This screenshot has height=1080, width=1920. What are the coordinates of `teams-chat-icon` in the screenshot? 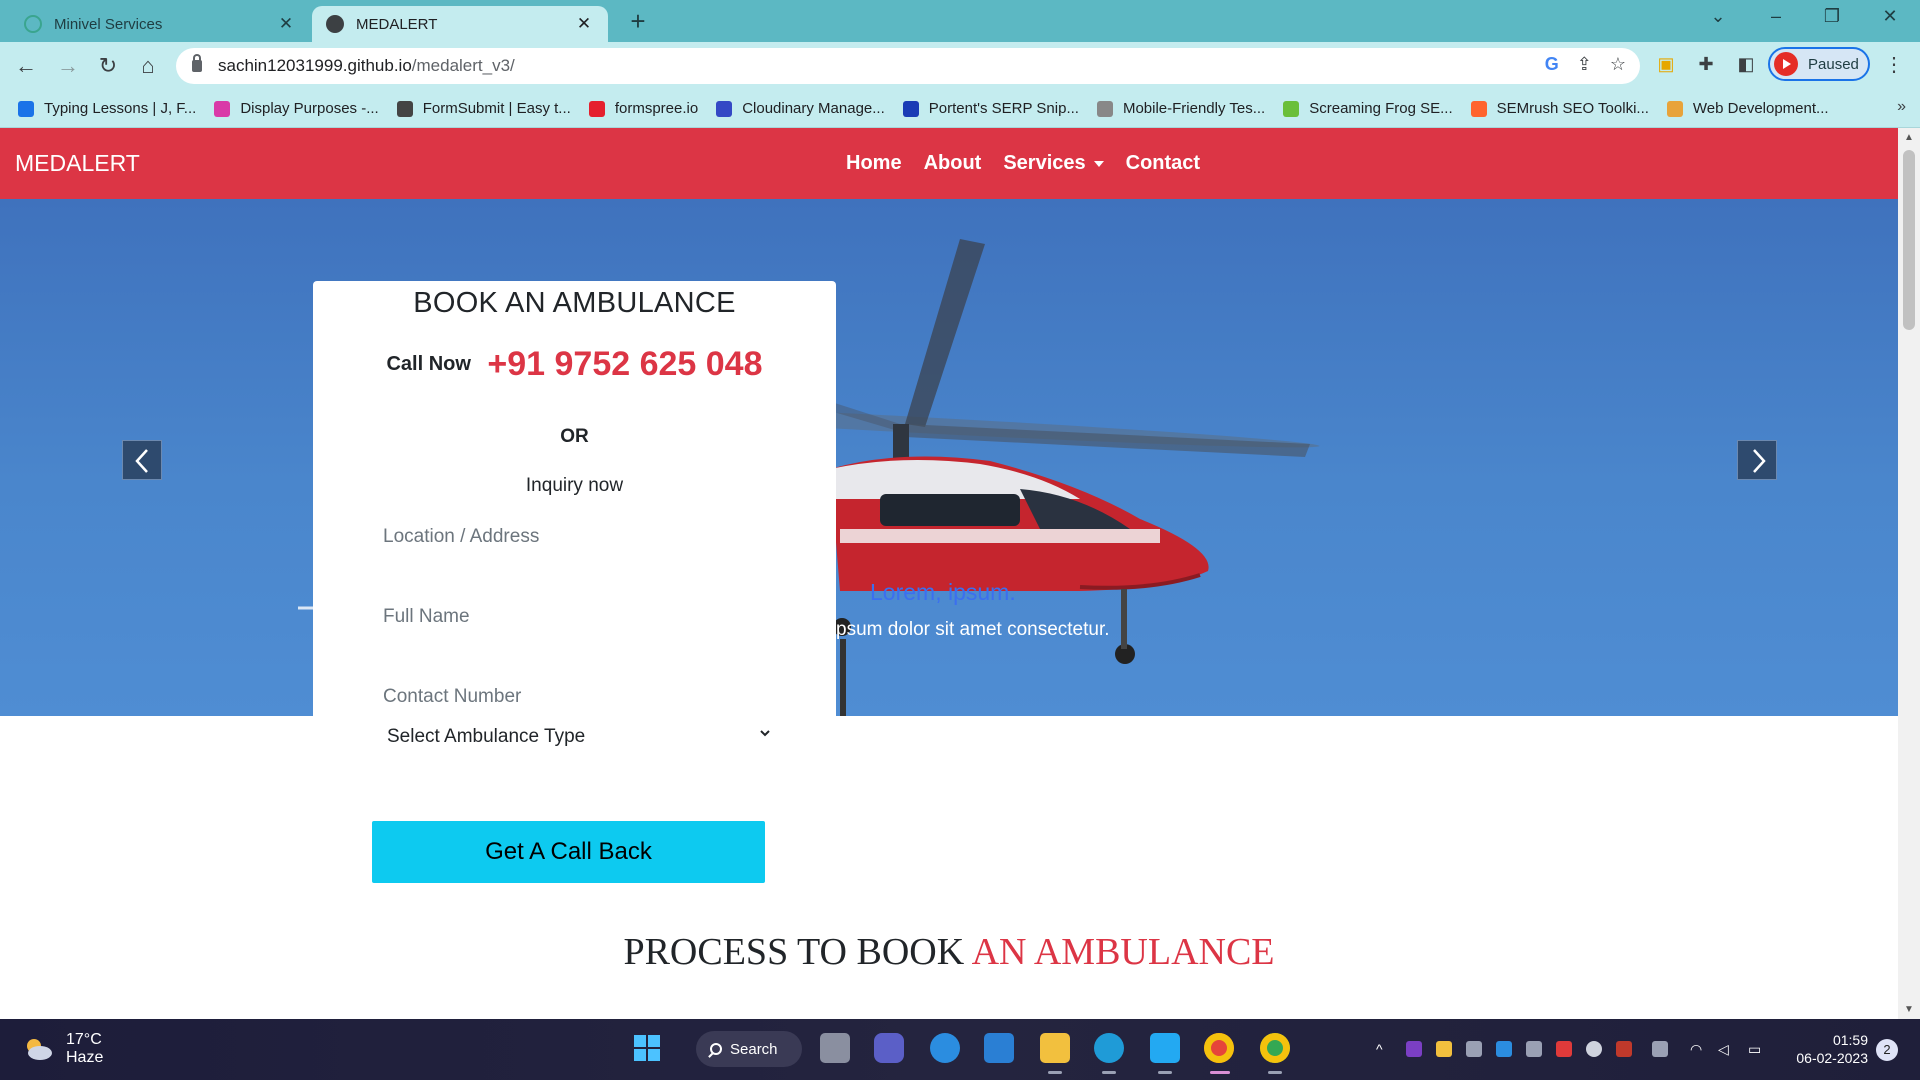 It's located at (889, 1048).